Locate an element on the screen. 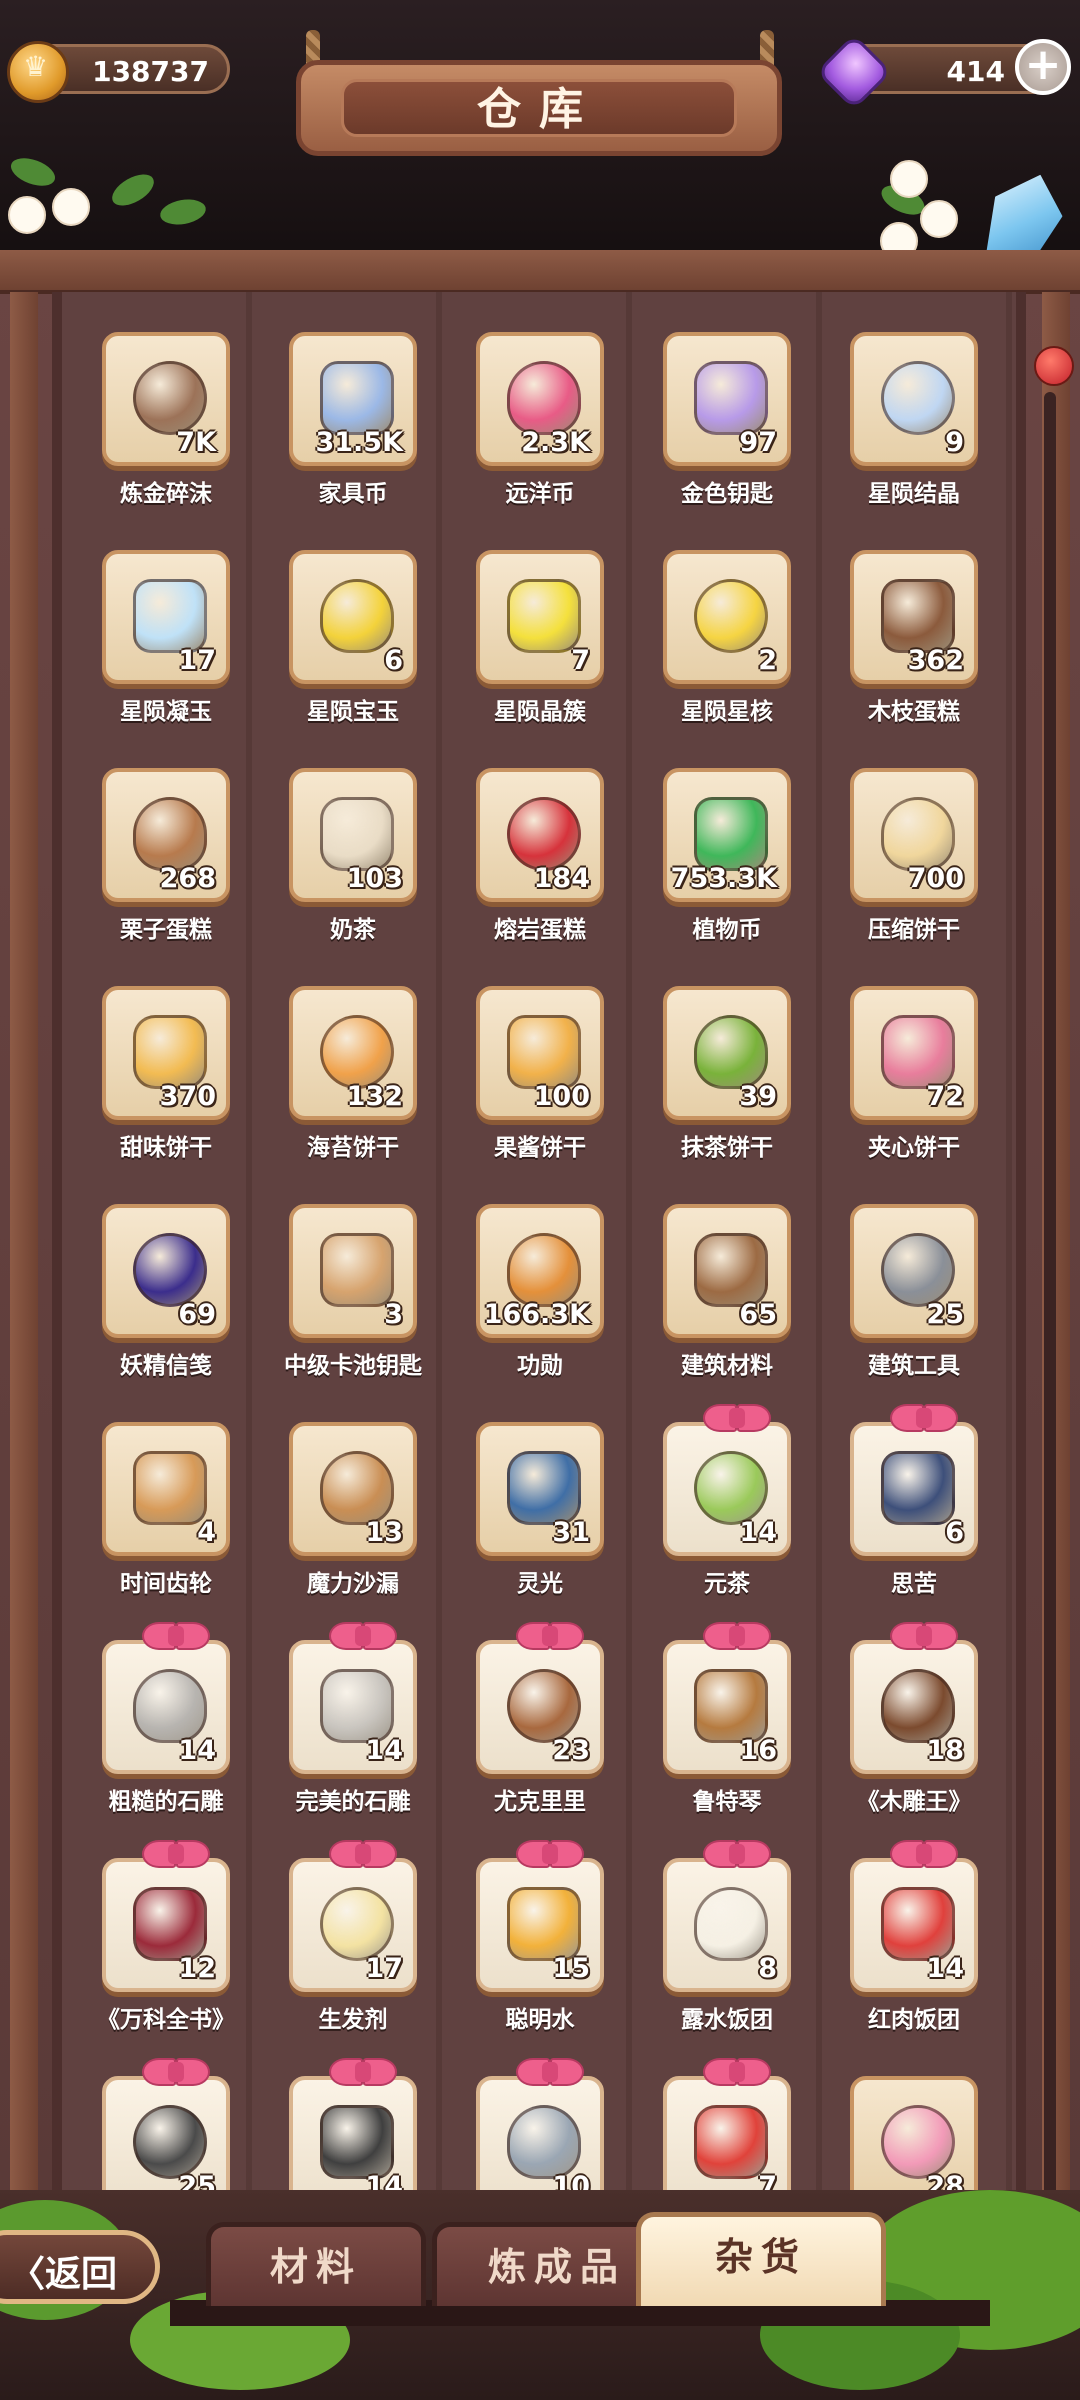 The width and height of the screenshot is (1080, 2400). inventory-item: 166.3K 功勋 is located at coordinates (540, 1298).